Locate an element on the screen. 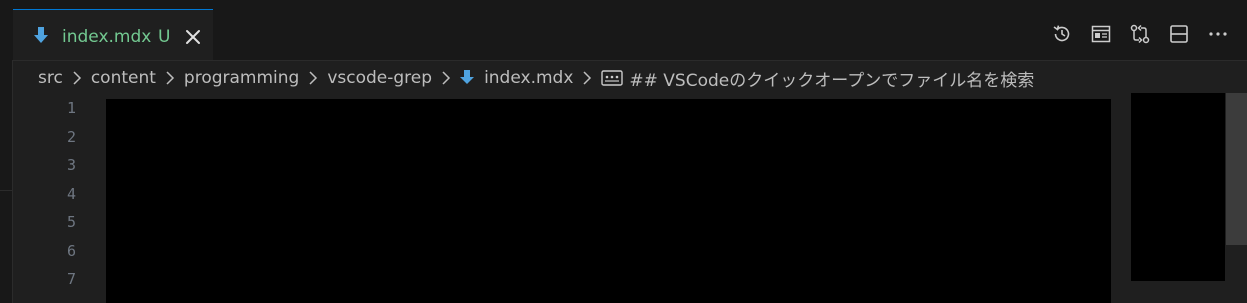 This screenshot has width=1247, height=303. more-actions-icon is located at coordinates (1218, 34).